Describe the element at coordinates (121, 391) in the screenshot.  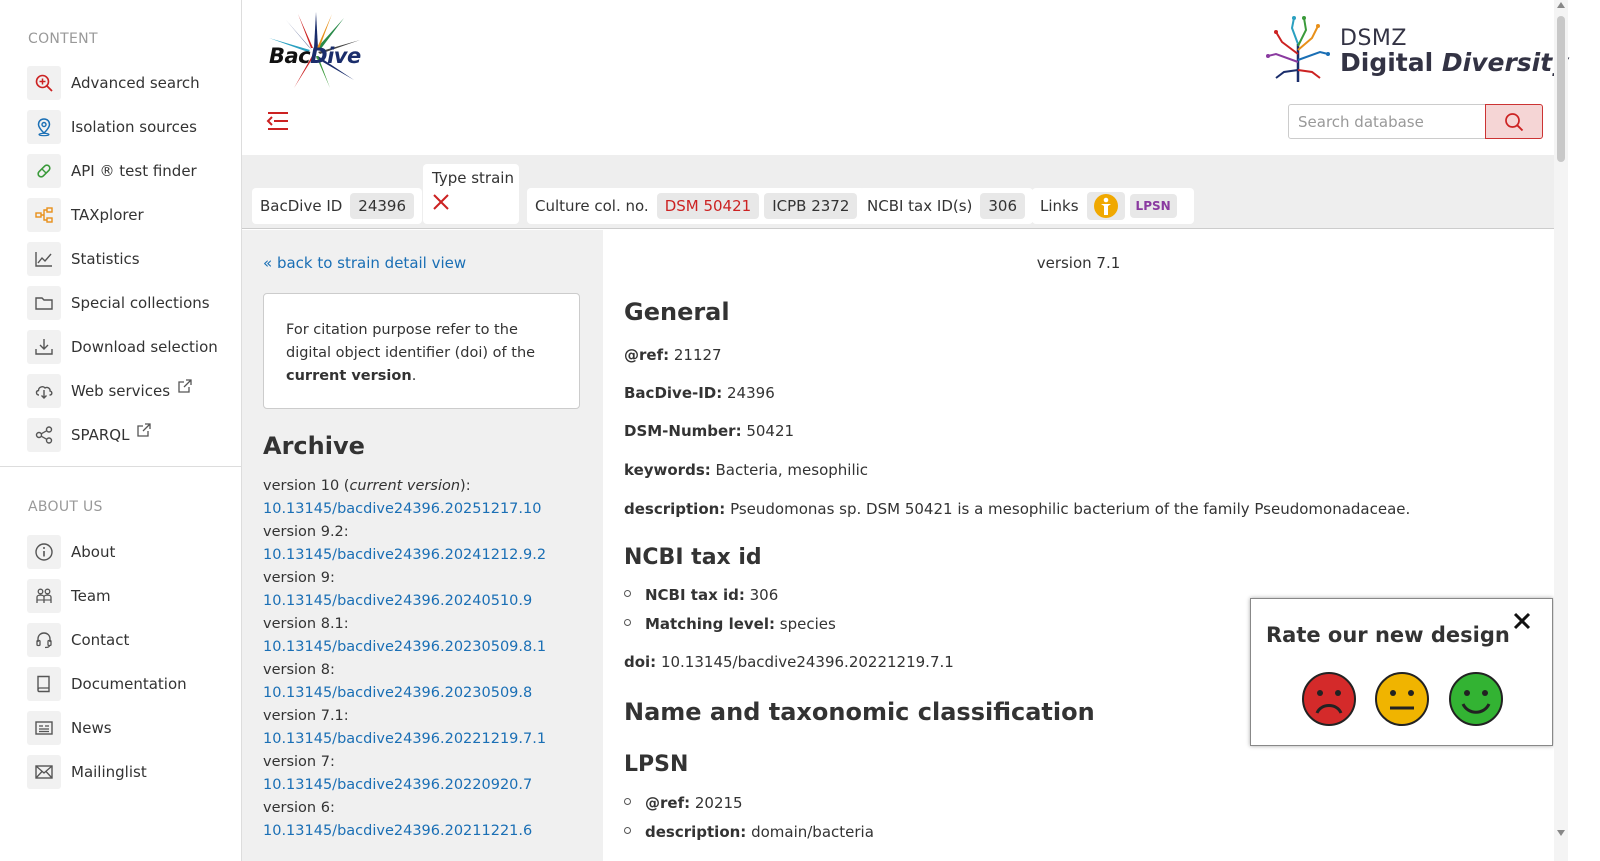
I see `sidebar-item-label: Web services` at that location.